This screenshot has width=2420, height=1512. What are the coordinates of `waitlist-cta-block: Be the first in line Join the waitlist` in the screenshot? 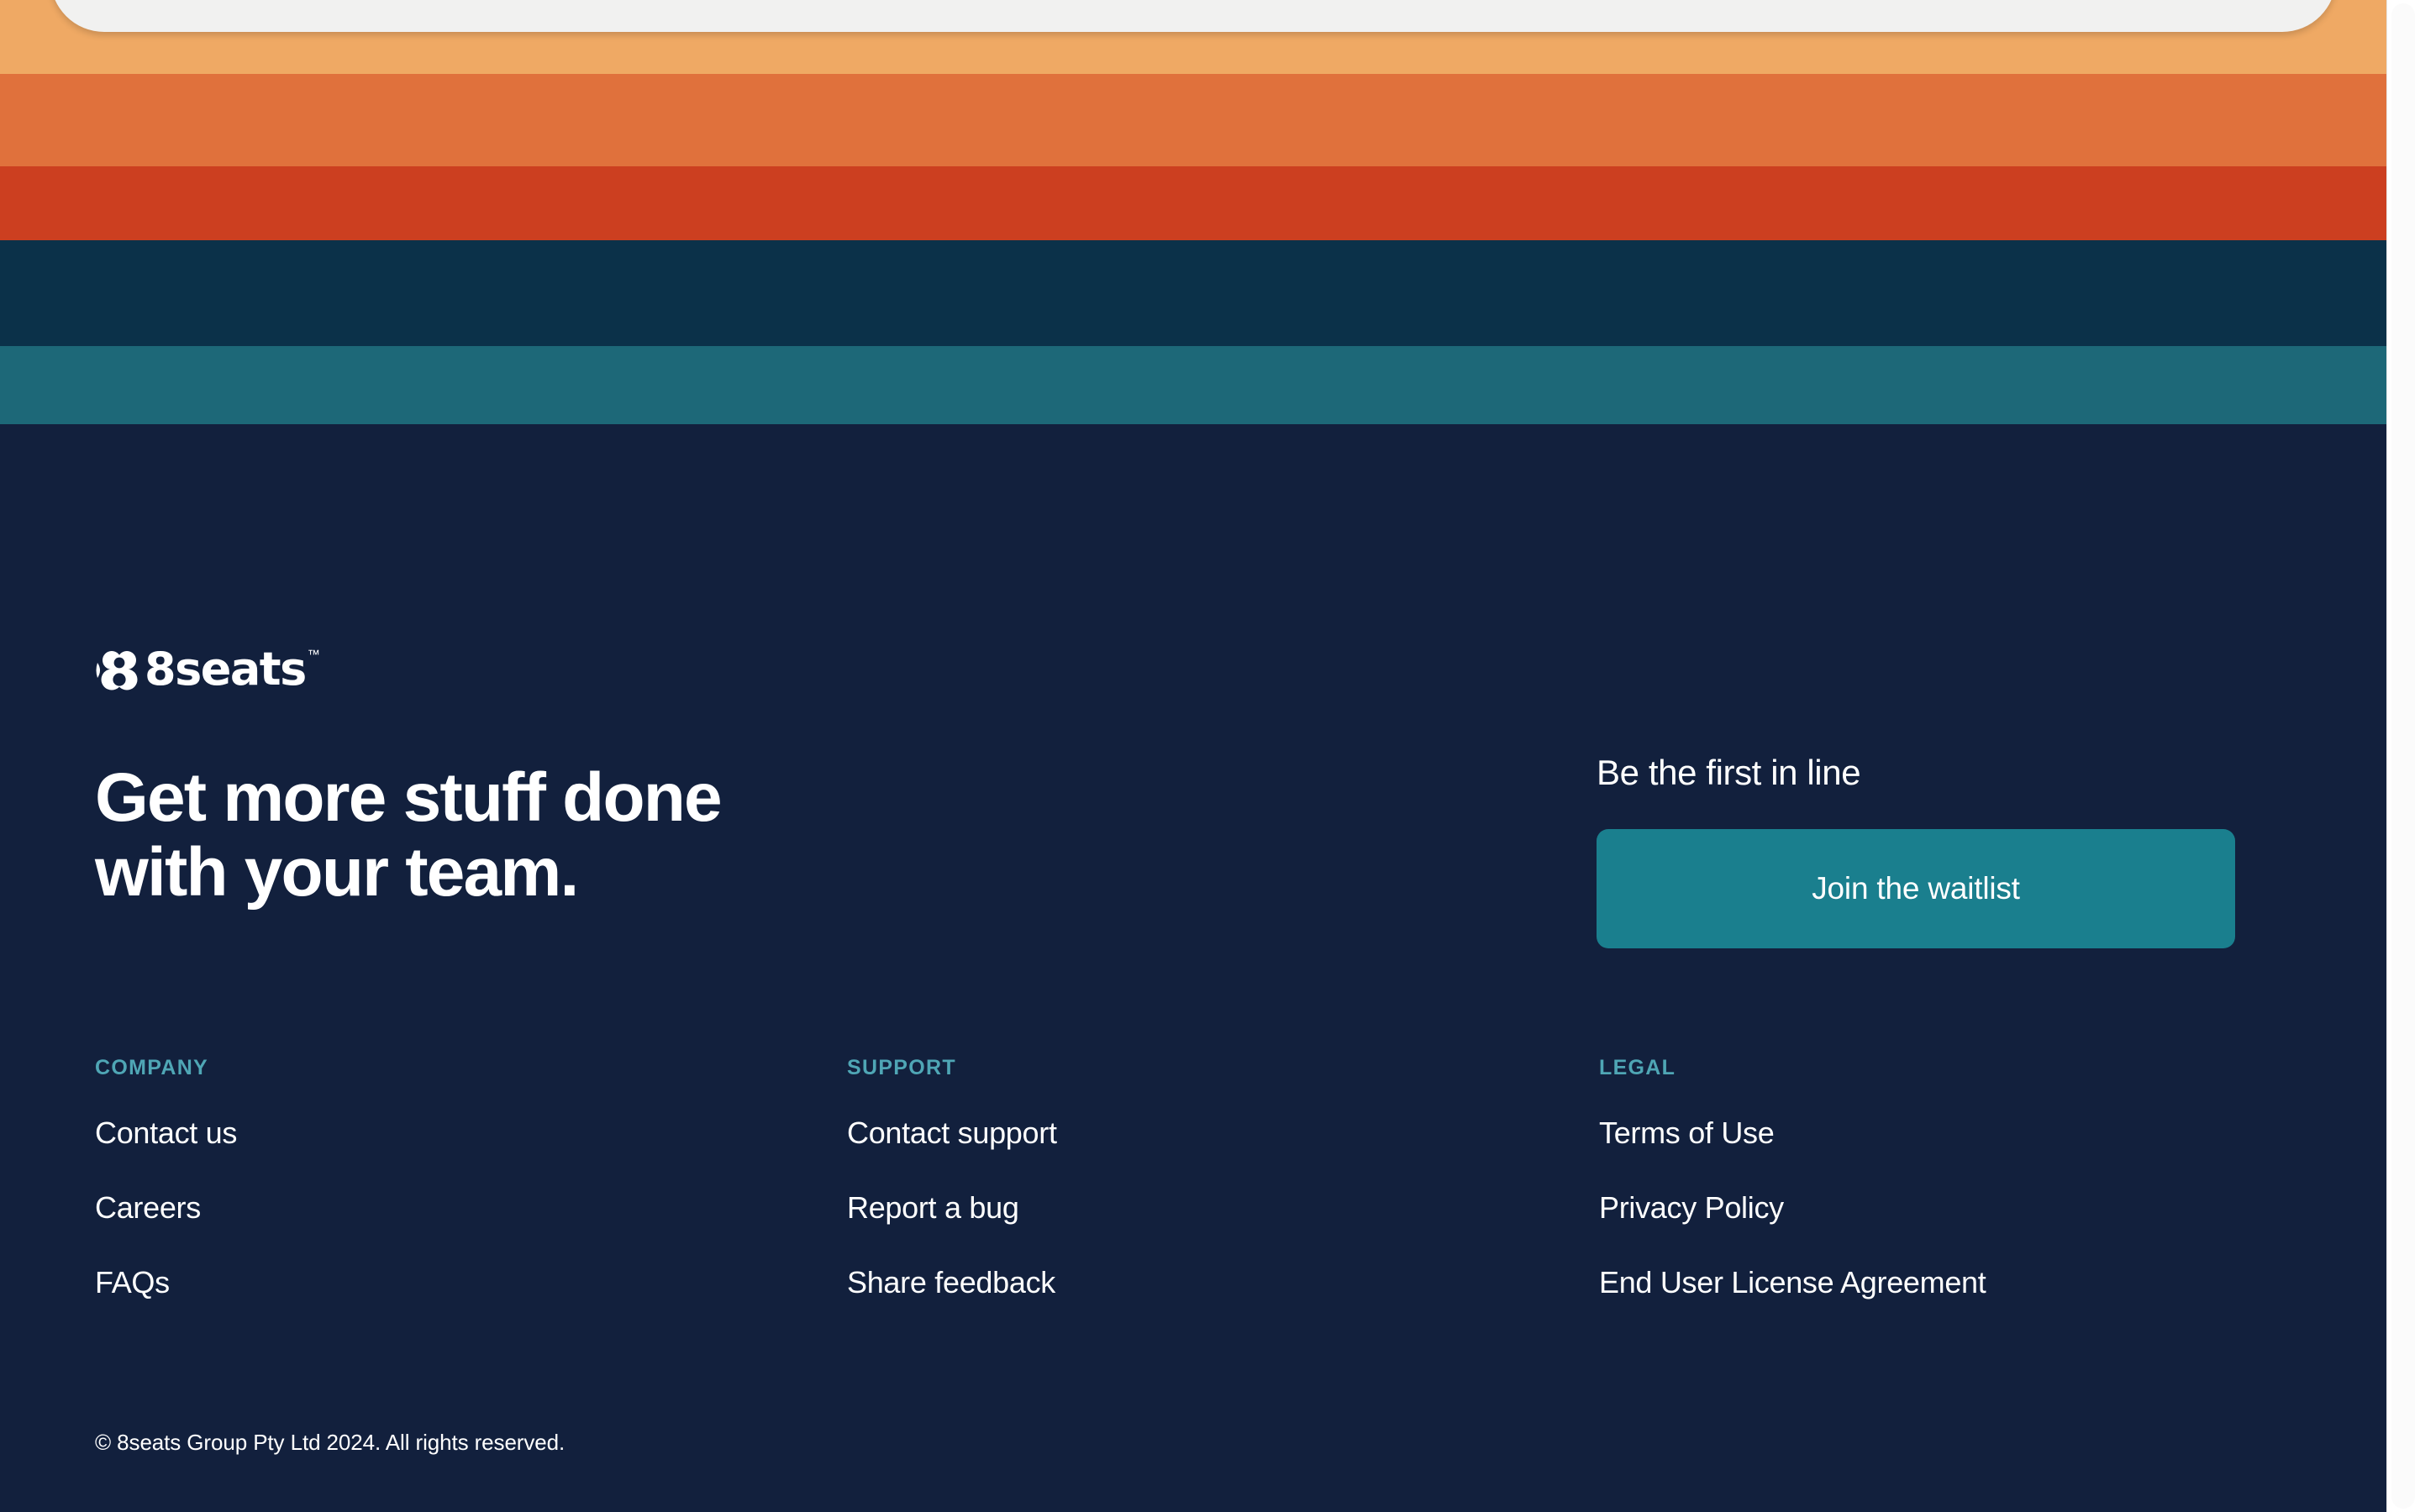 It's located at (1916, 850).